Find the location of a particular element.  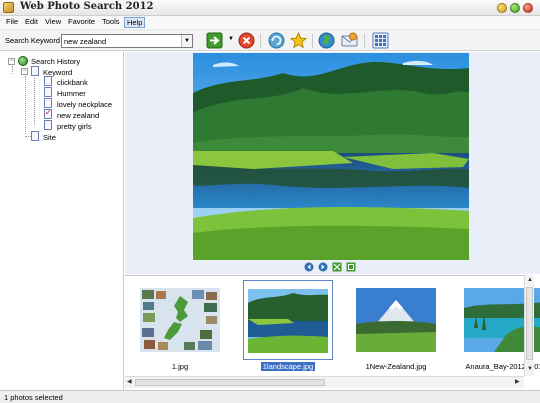

grid-view-icon is located at coordinates (380, 40).